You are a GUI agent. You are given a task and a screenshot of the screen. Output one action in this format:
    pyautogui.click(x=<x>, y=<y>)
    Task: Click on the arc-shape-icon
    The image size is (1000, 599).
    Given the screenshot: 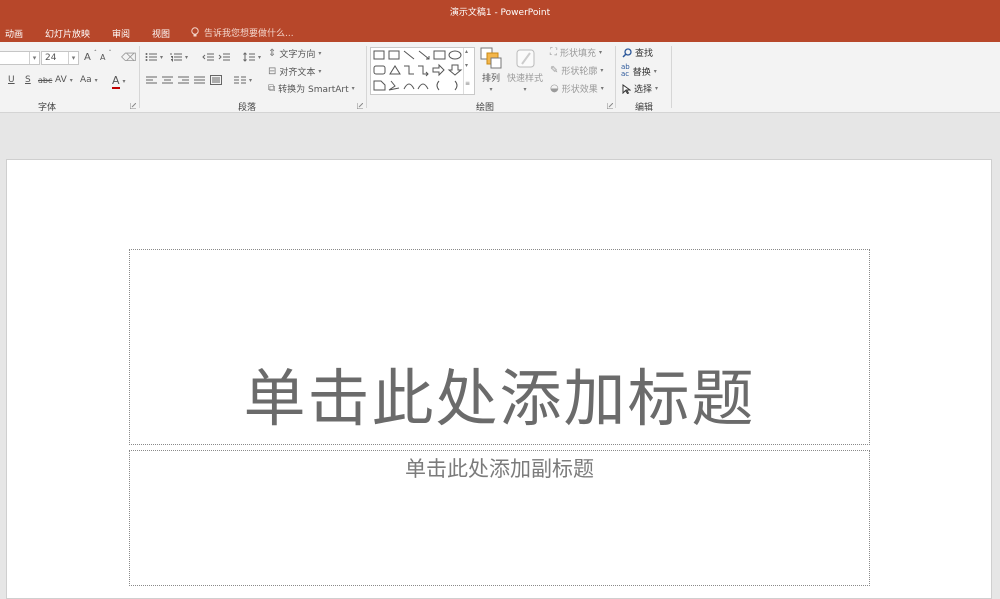 What is the action you would take?
    pyautogui.click(x=409, y=86)
    